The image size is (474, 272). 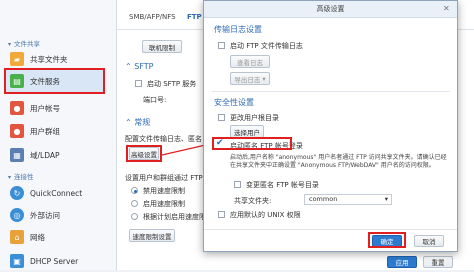 I want to click on ftp-log-label: 启动 FTP 文件传输日志, so click(x=266, y=46).